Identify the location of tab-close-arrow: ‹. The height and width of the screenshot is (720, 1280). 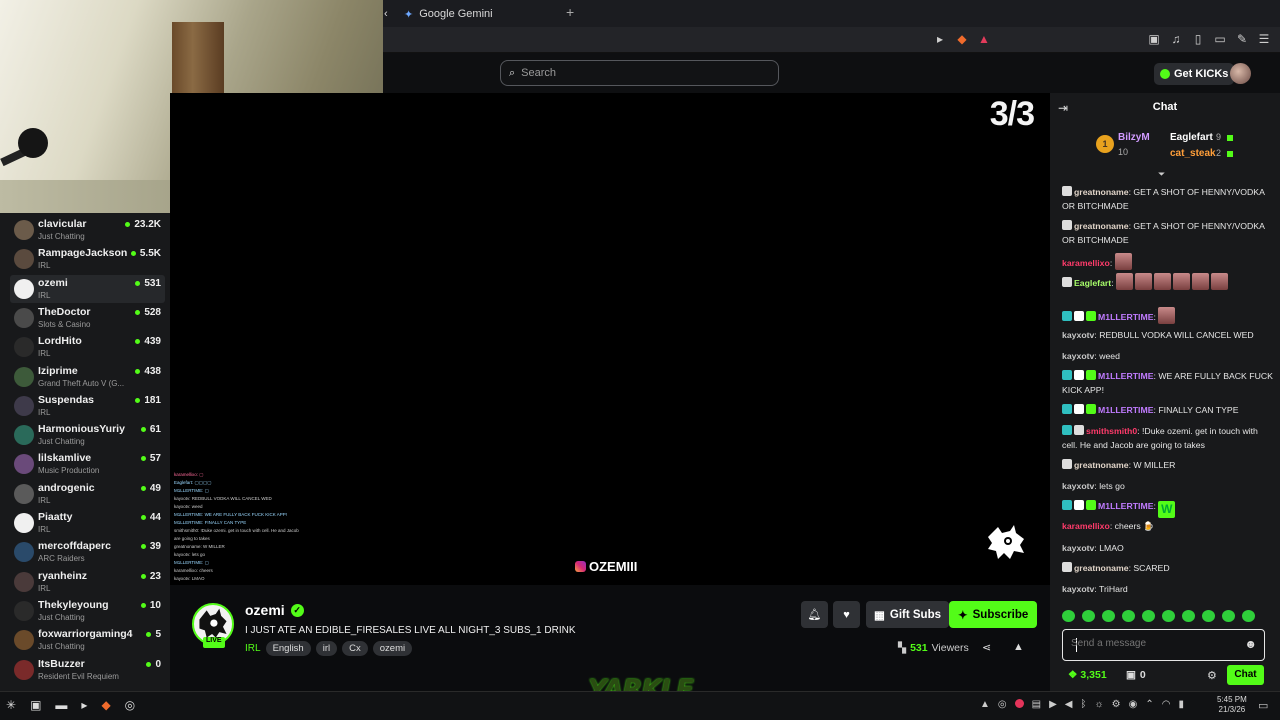
(386, 14).